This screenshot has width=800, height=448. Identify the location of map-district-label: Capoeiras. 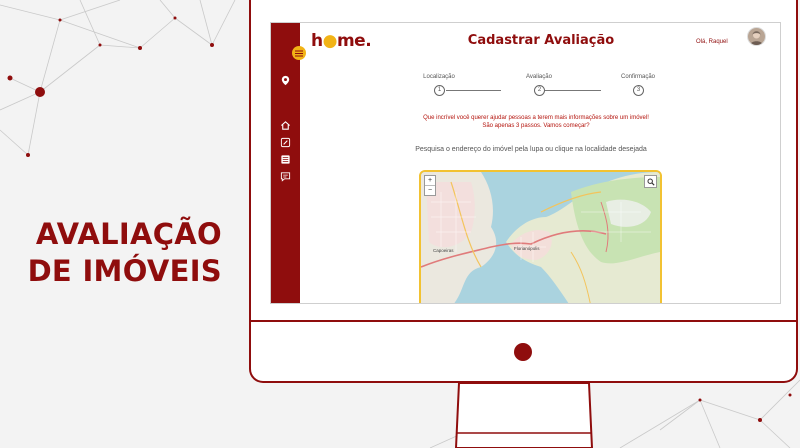
(443, 250).